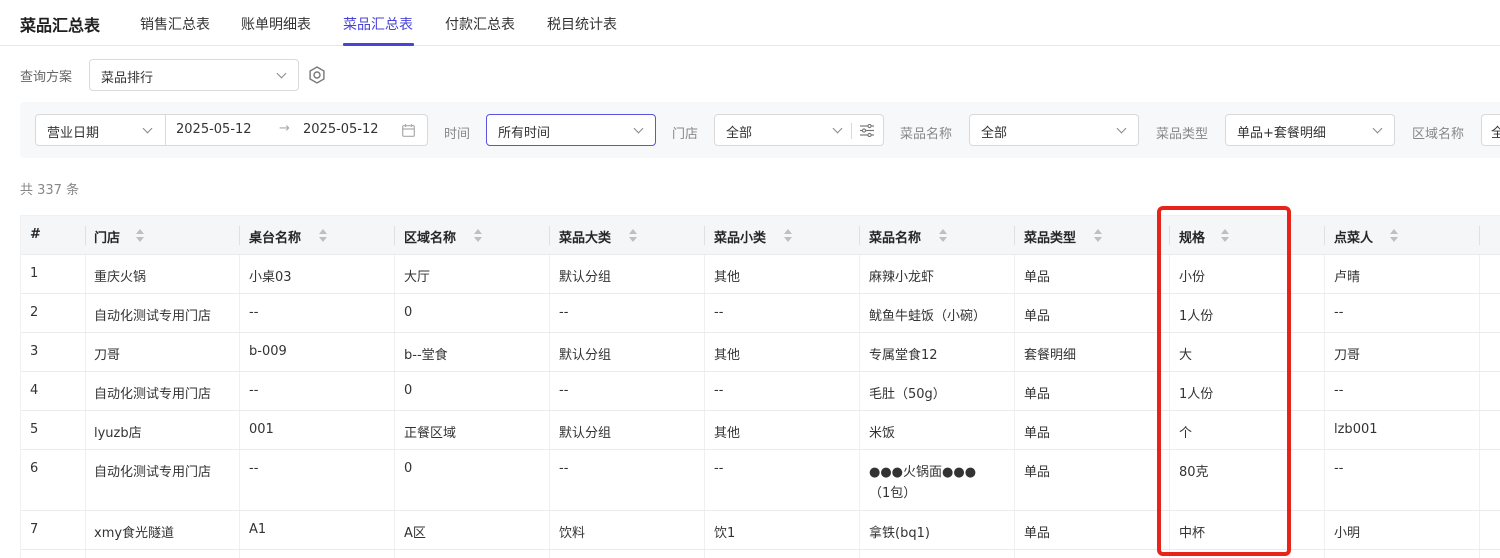  Describe the element at coordinates (923, 472) in the screenshot. I see `cell-dish-name: ●●●火锅面●●●` at that location.